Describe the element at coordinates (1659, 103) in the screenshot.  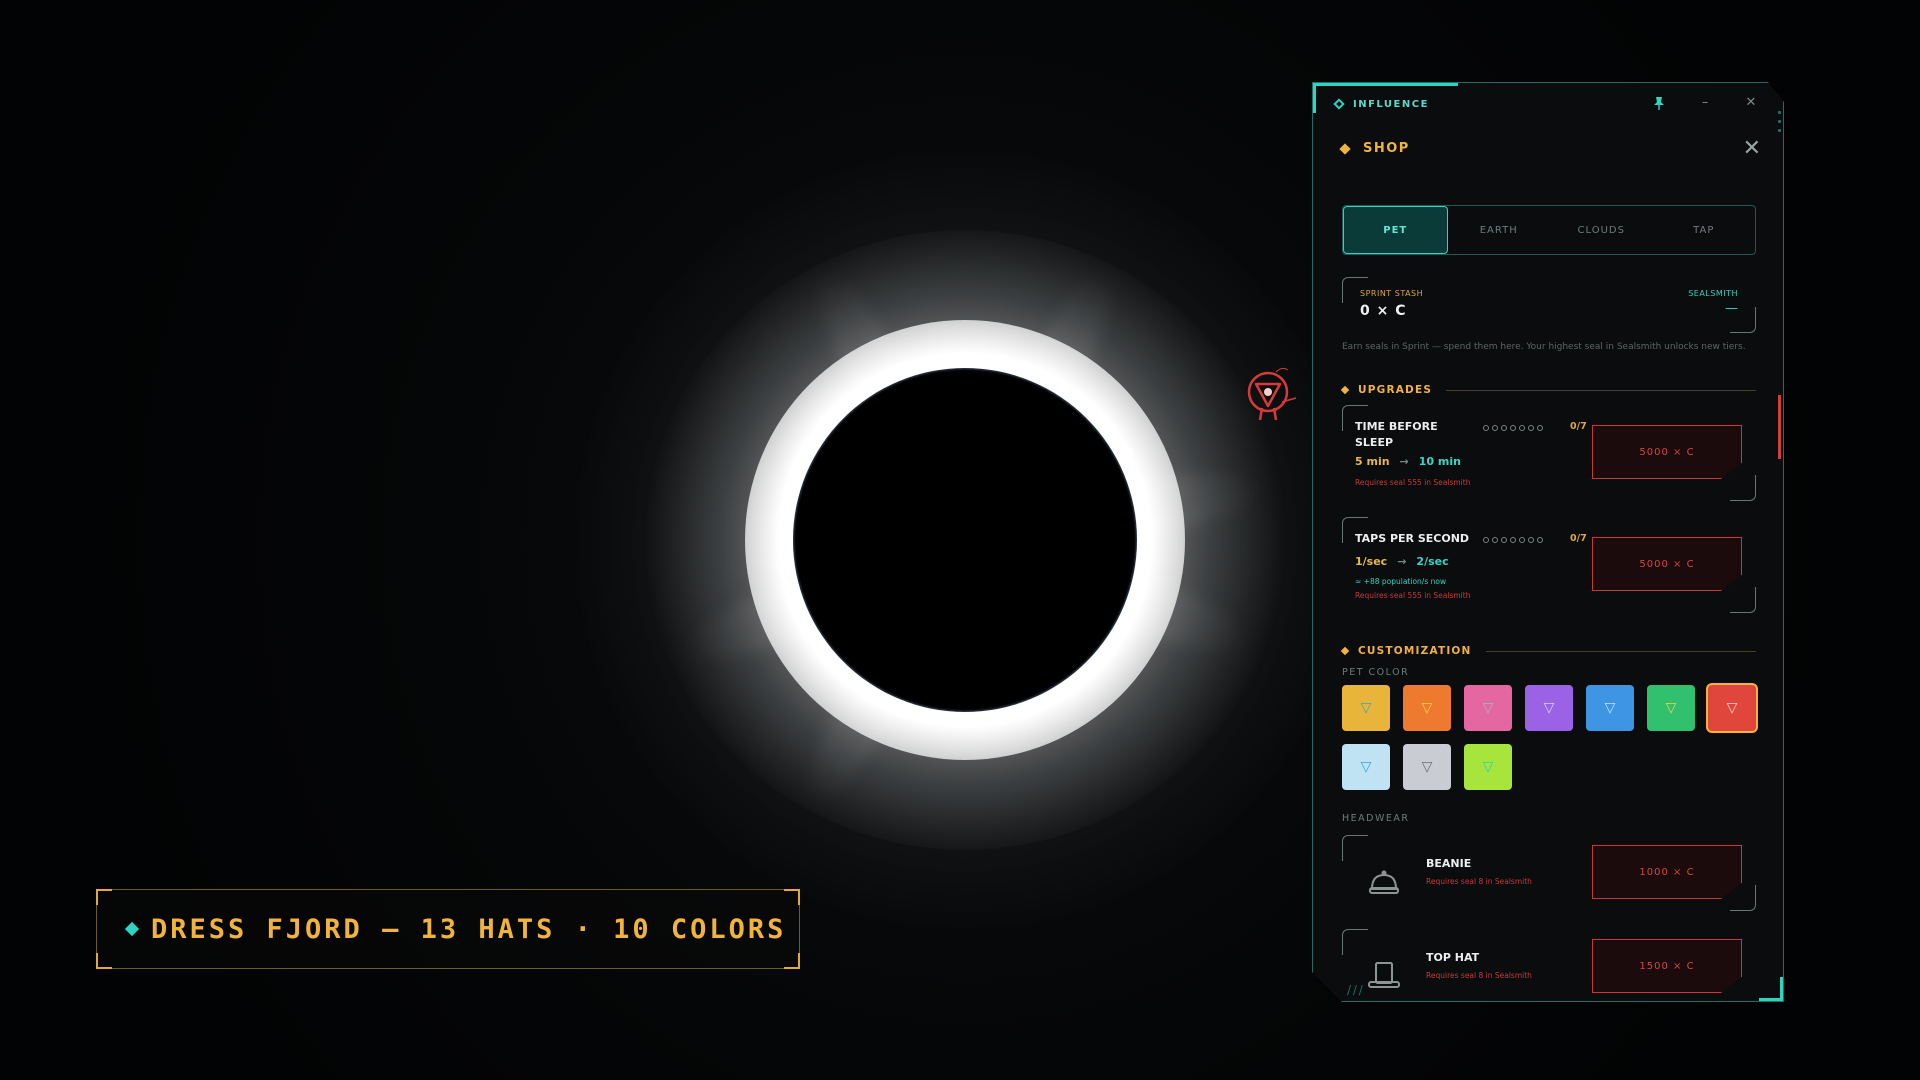
I see `pin-icon` at that location.